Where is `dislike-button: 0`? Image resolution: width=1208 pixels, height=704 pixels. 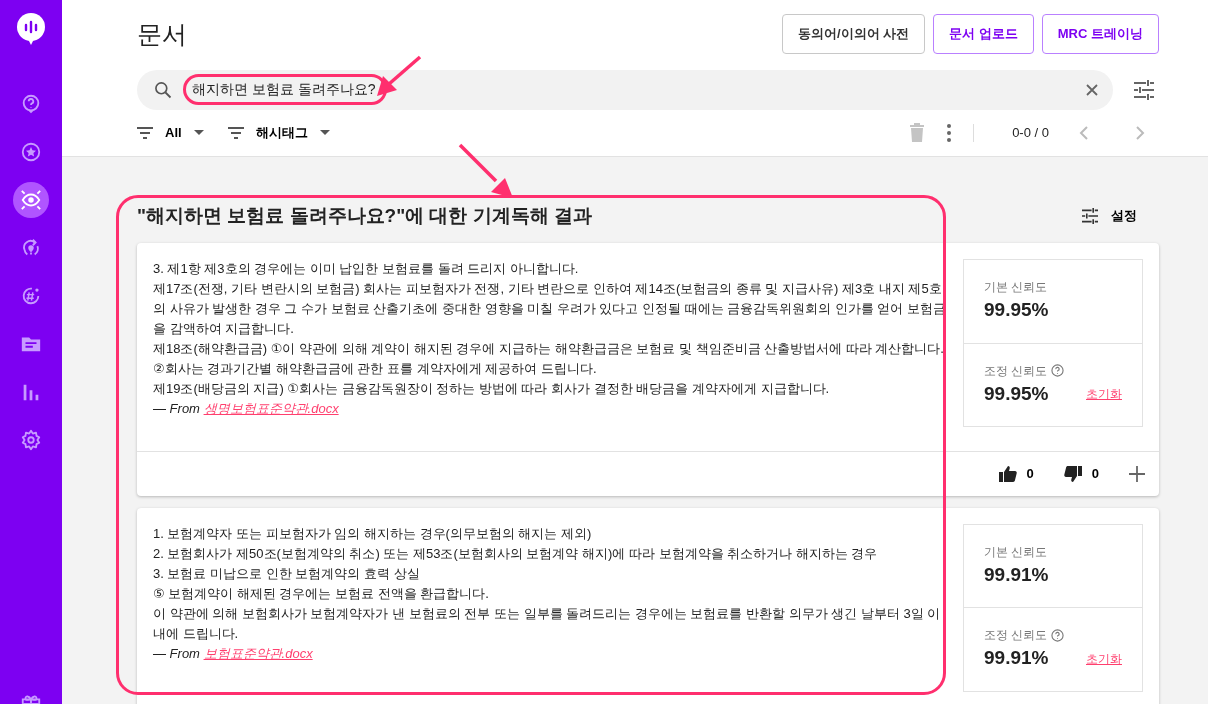
dislike-button: 0 is located at coordinates (1081, 474).